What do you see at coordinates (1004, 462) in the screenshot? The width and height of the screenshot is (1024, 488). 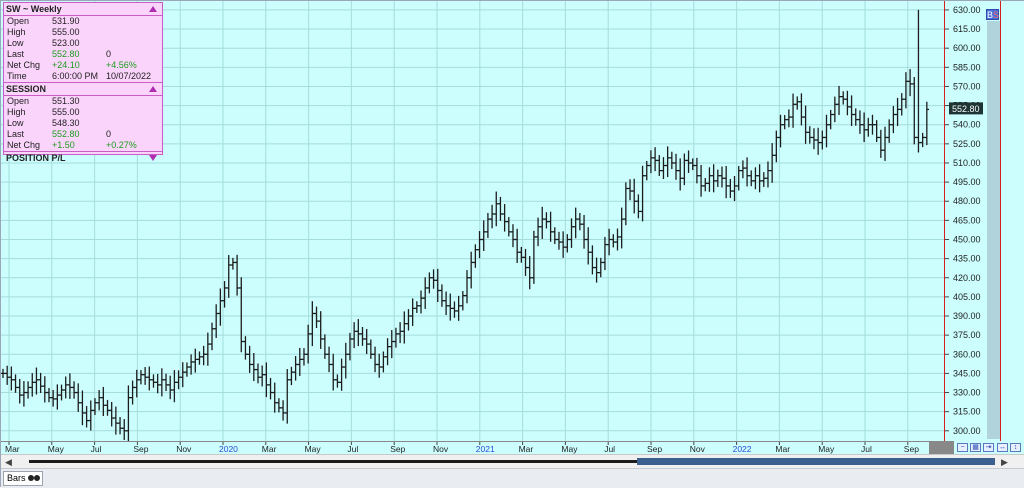 I see `scroll-right-icon: ▶` at bounding box center [1004, 462].